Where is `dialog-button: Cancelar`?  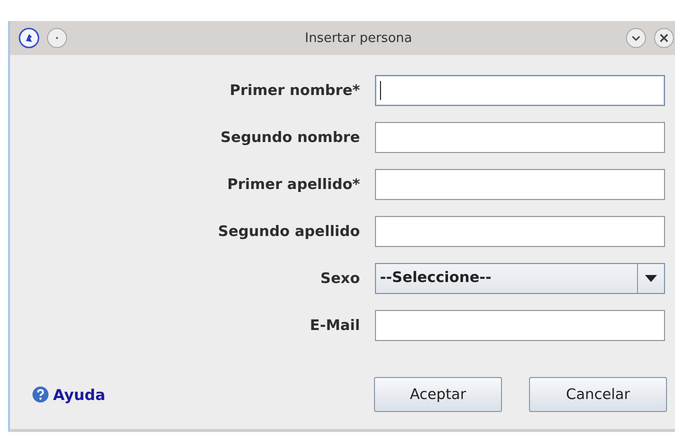
dialog-button: Cancelar is located at coordinates (598, 394).